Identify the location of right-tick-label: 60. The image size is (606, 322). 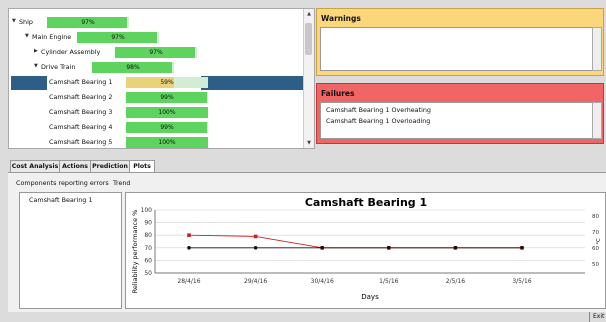
(595, 249).